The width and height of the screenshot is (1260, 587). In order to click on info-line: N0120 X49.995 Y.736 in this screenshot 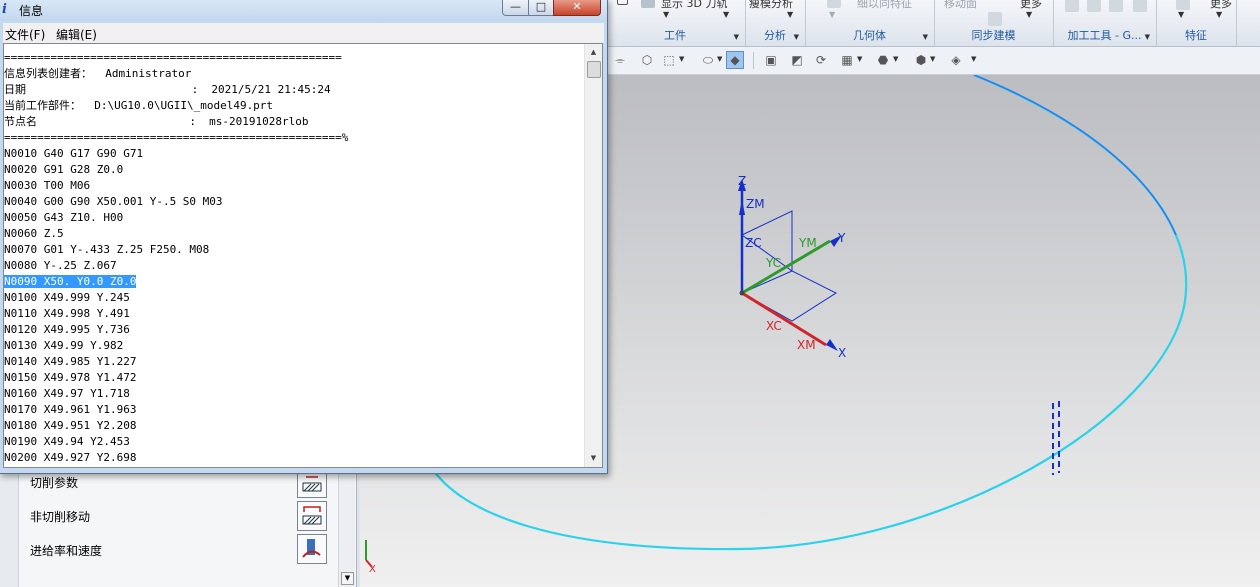, I will do `click(295, 330)`.